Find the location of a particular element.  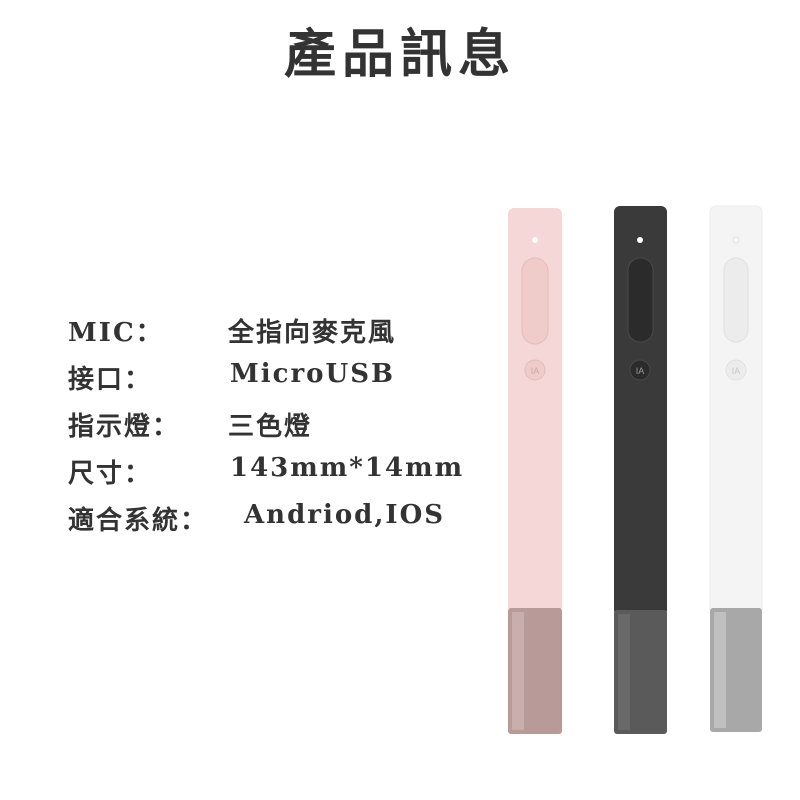

white-pen-indicator-light is located at coordinates (736, 240).